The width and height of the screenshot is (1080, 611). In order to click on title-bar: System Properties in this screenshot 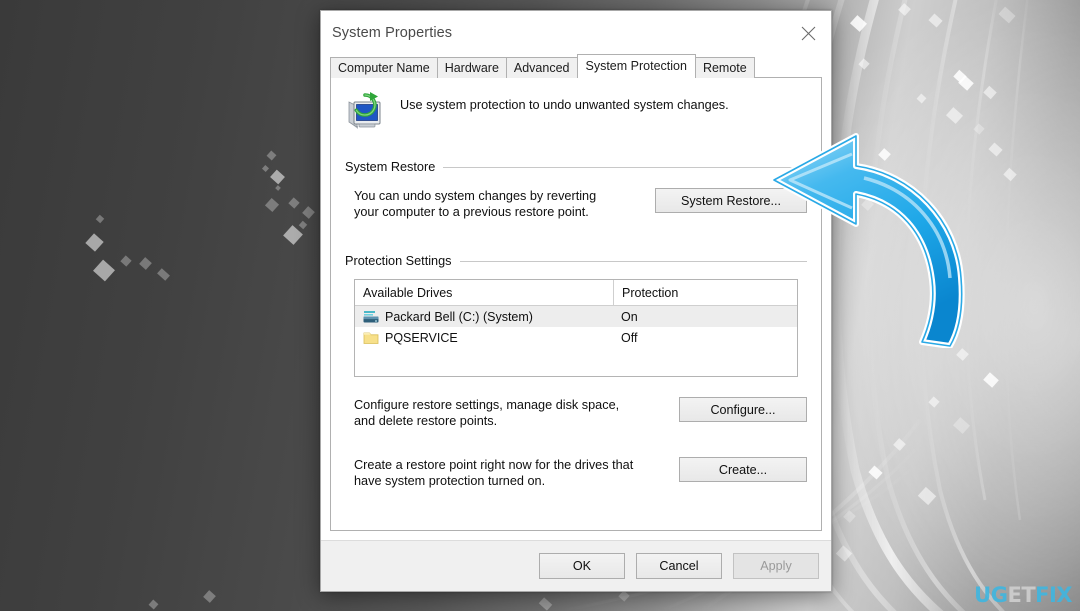, I will do `click(576, 33)`.